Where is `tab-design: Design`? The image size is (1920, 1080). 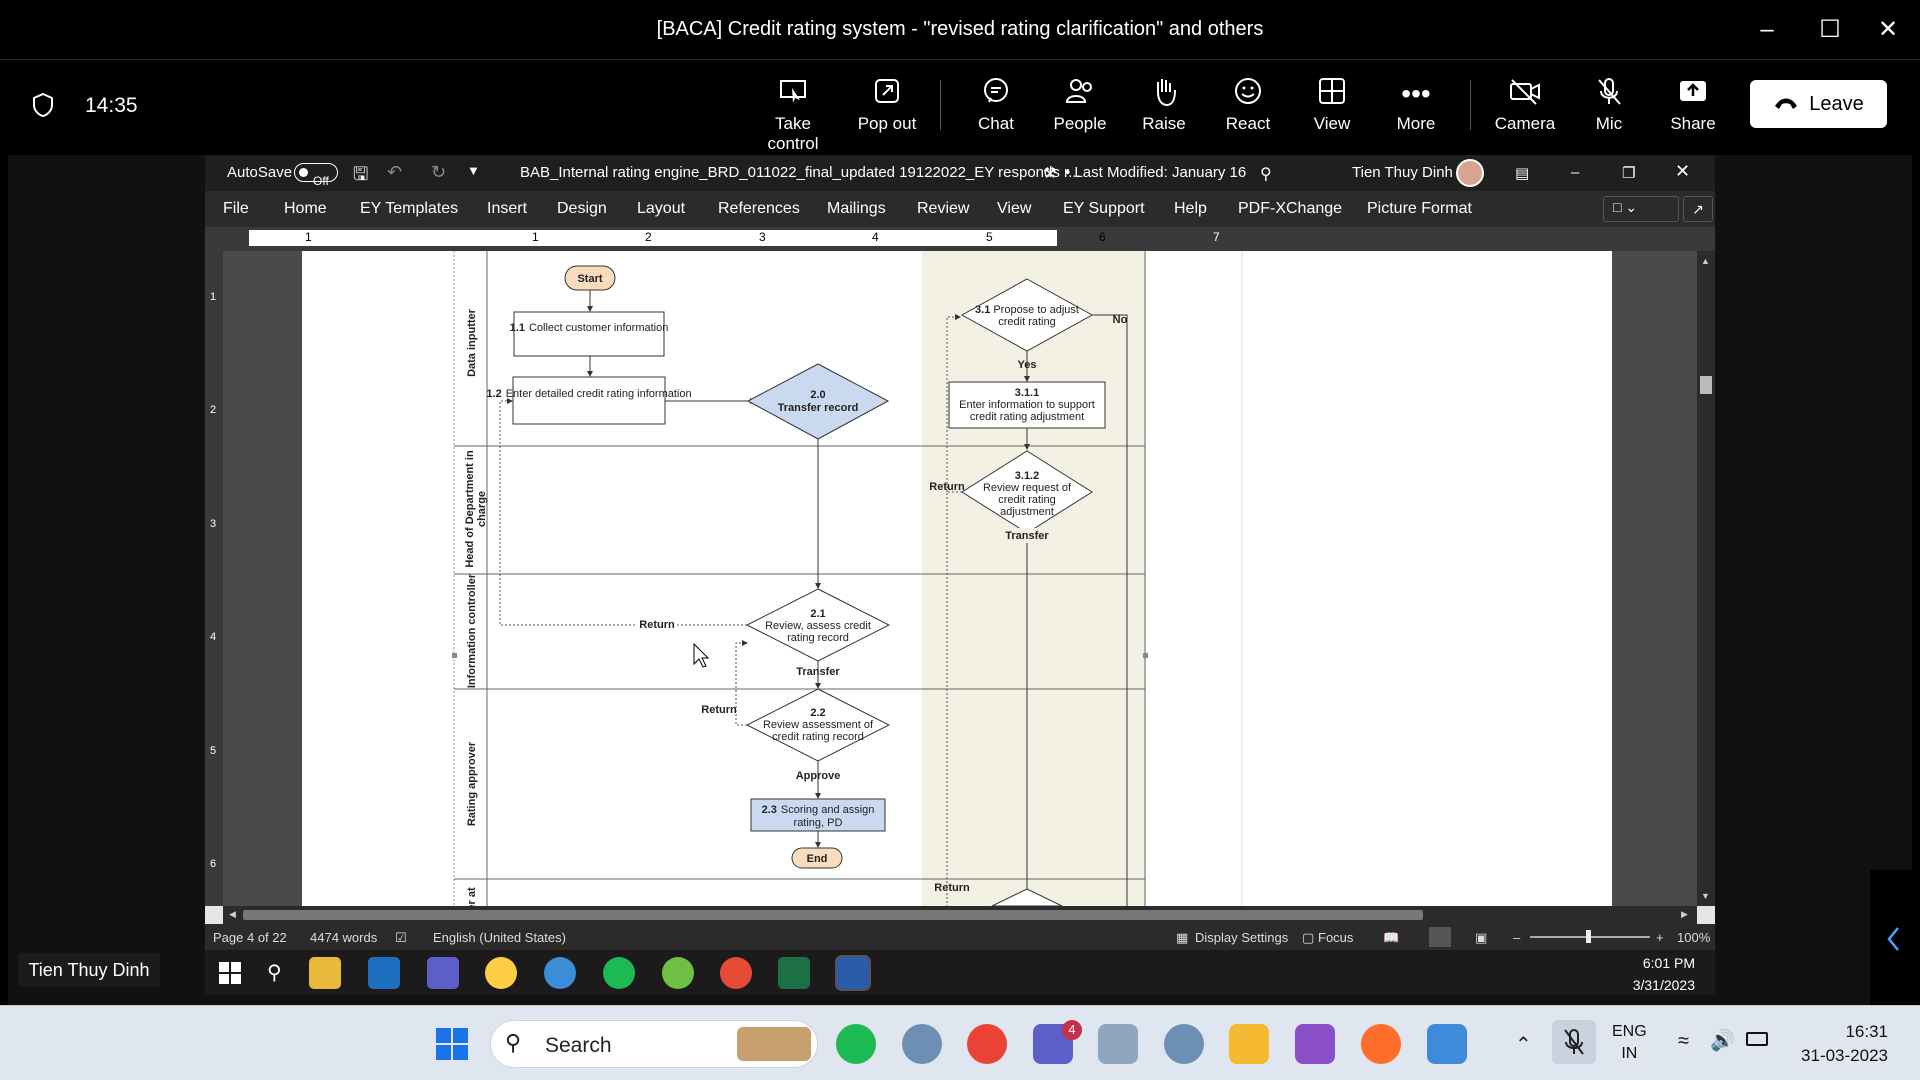 tab-design: Design is located at coordinates (582, 209).